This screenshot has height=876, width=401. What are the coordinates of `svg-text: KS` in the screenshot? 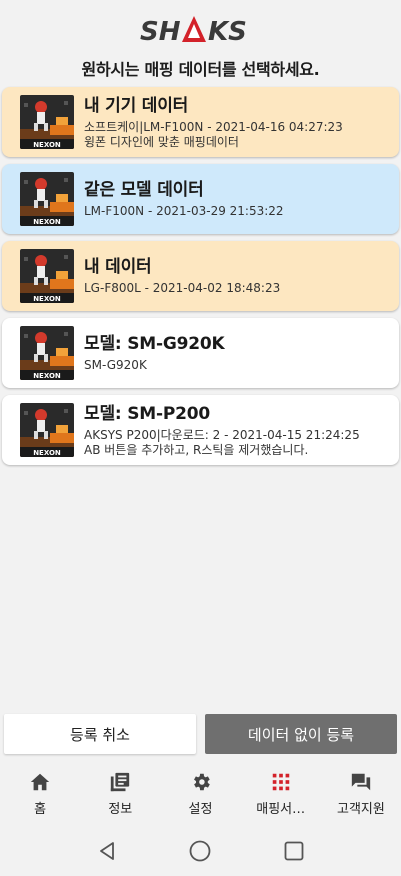 It's located at (227, 31).